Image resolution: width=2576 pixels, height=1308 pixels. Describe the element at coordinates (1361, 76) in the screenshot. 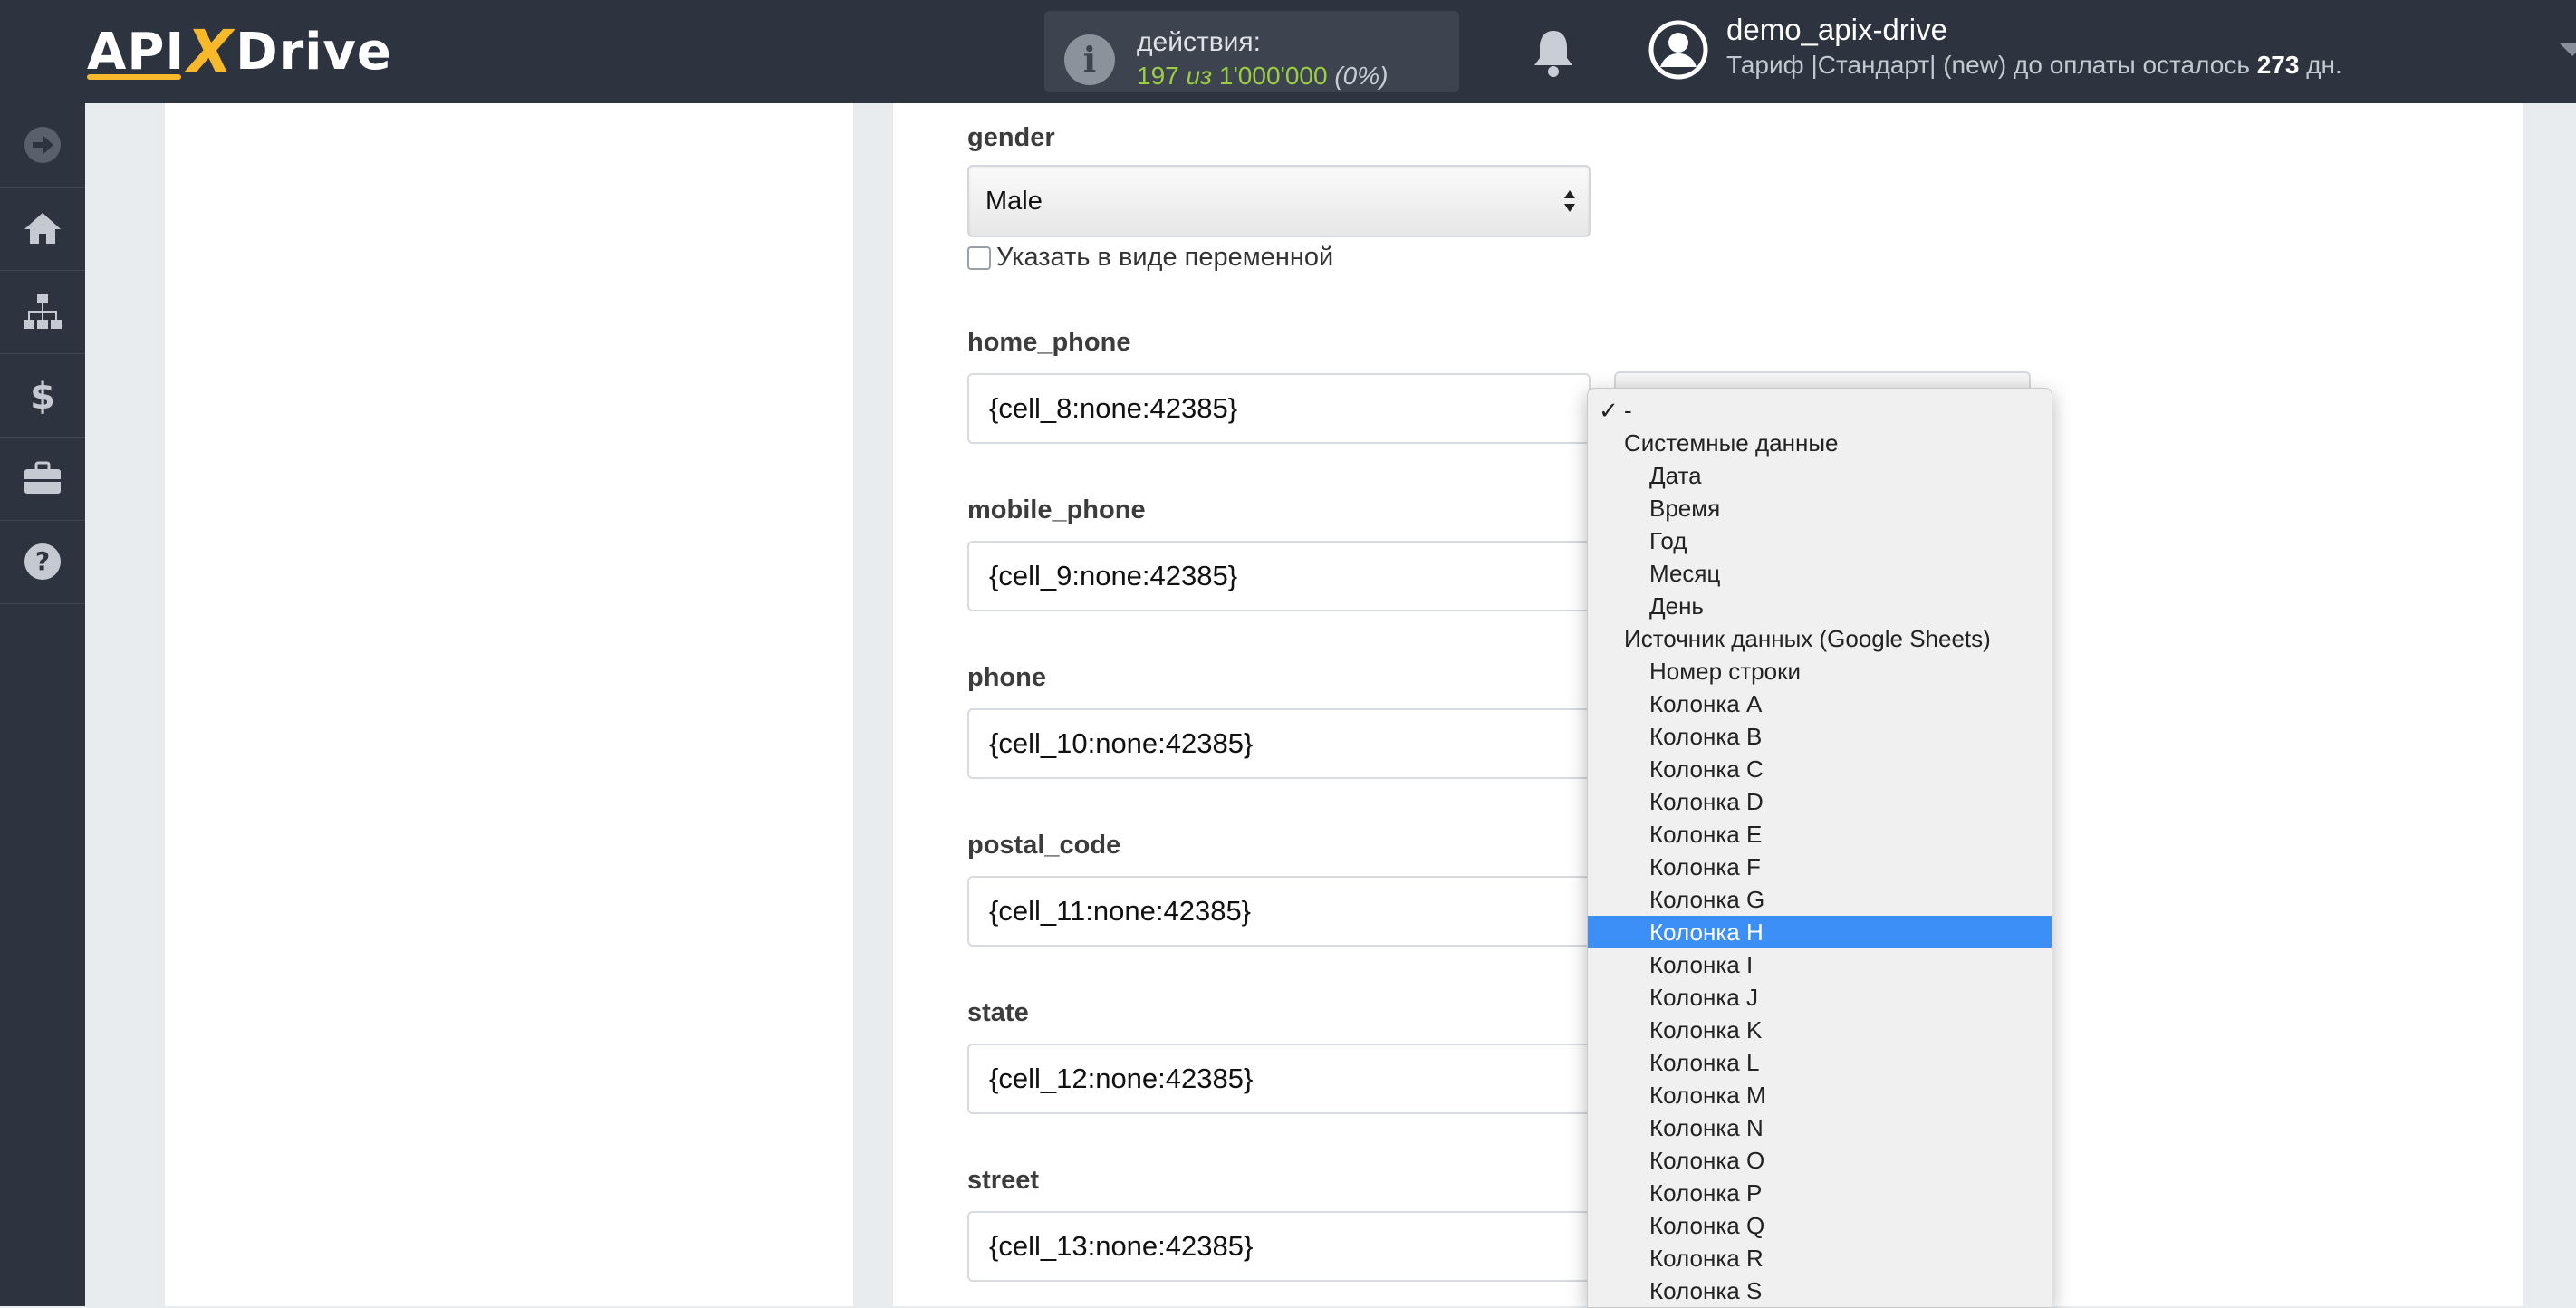

I see `actions-percent: (0%)` at that location.